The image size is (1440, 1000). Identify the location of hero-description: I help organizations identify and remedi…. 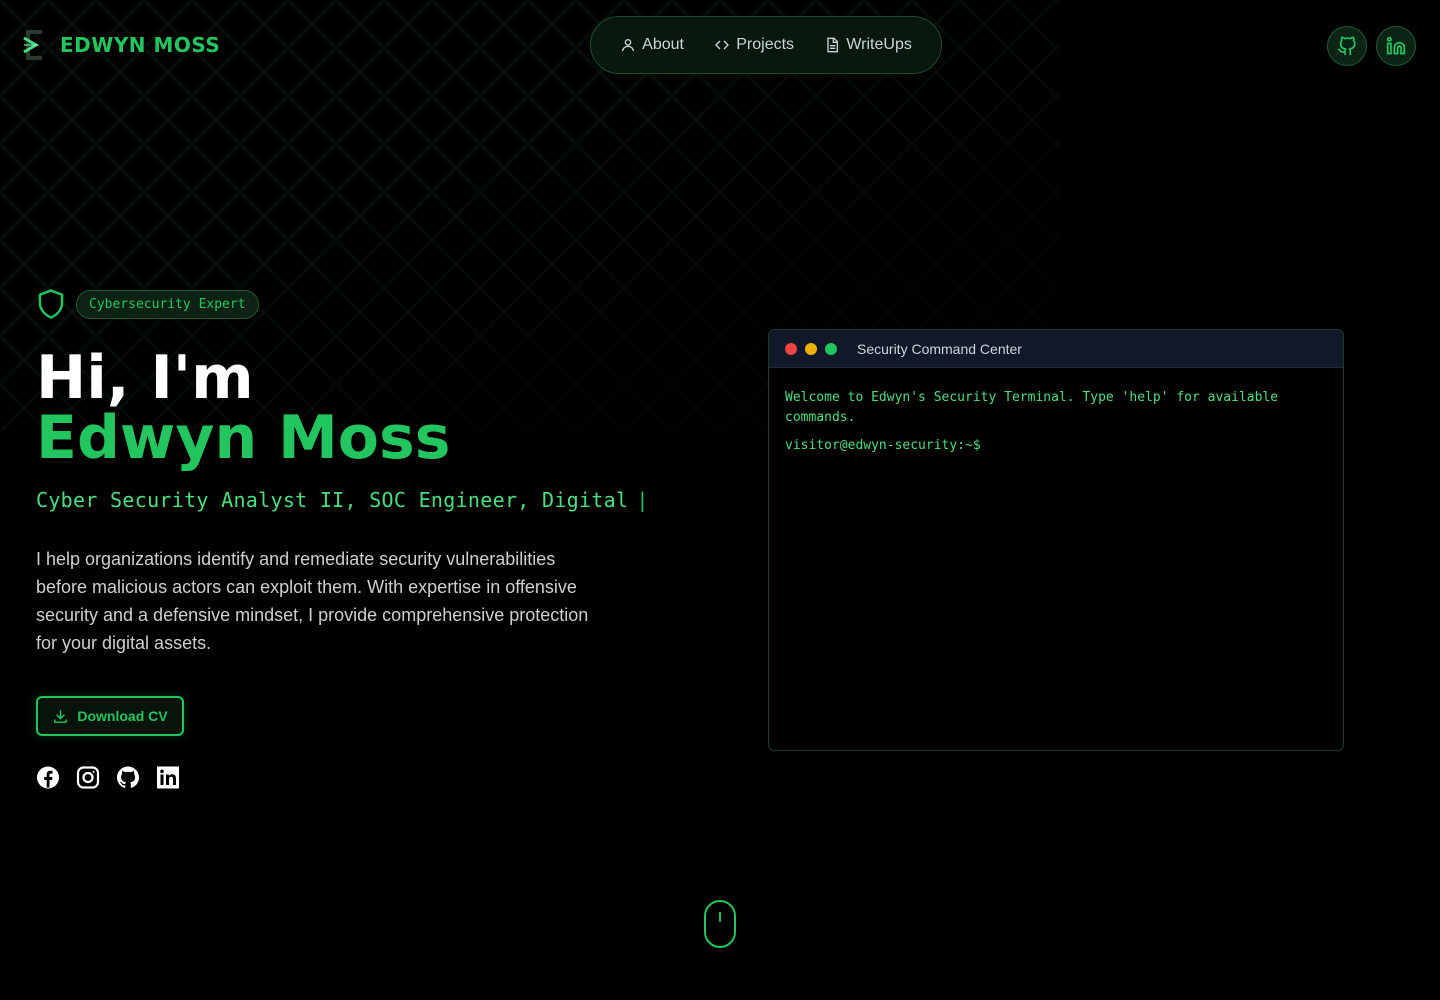
(312, 601).